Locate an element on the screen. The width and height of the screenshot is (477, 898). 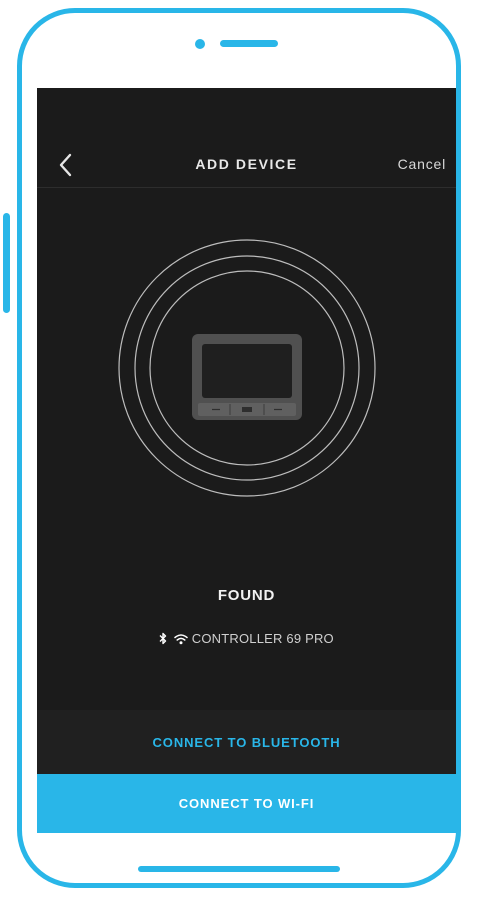
connect-bluetooth-button: CONNECT TO BLUETOOTH is located at coordinates (246, 742).